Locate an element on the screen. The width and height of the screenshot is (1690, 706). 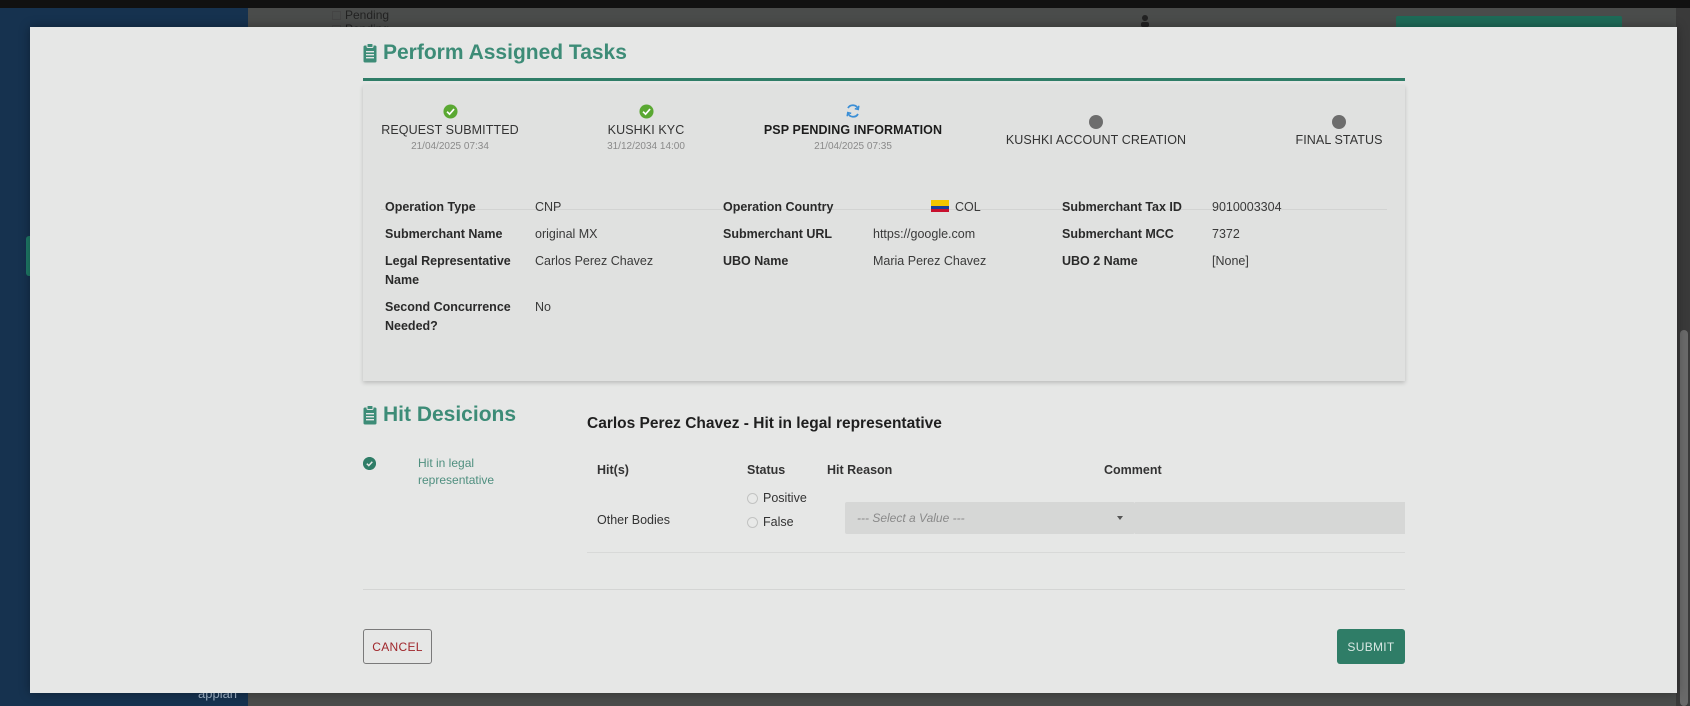
page-title-text: Perform Assigned Tasks is located at coordinates (505, 52).